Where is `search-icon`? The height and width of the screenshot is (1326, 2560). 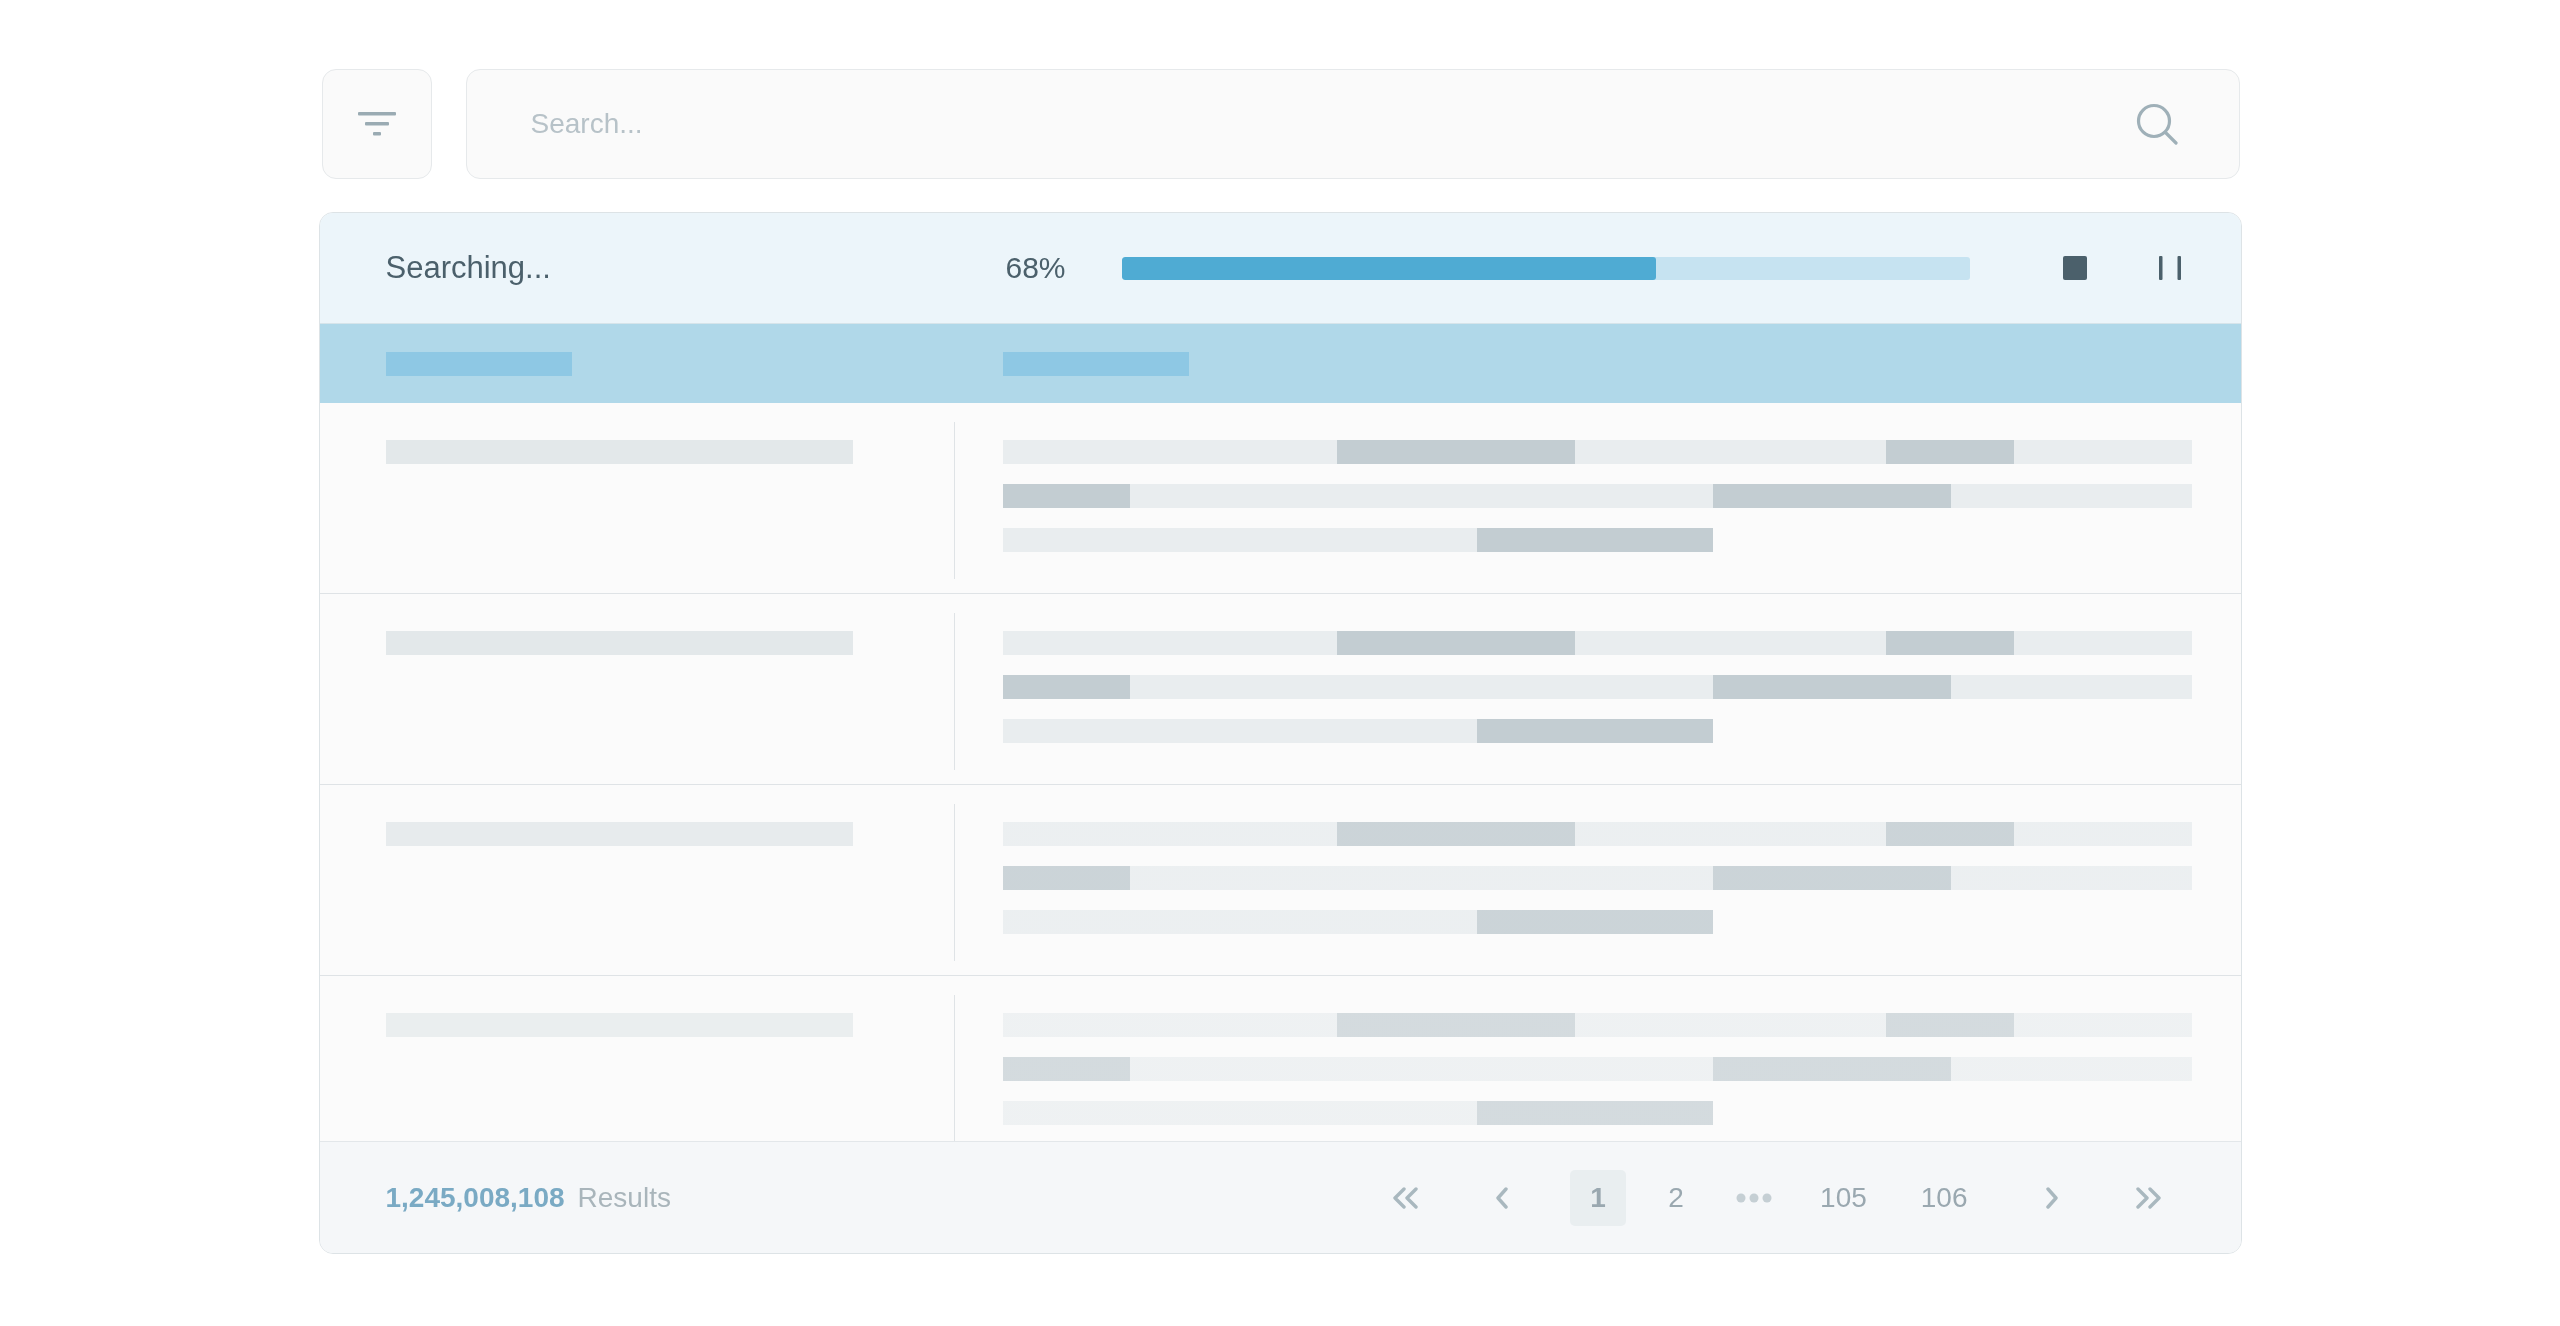 search-icon is located at coordinates (2156, 124).